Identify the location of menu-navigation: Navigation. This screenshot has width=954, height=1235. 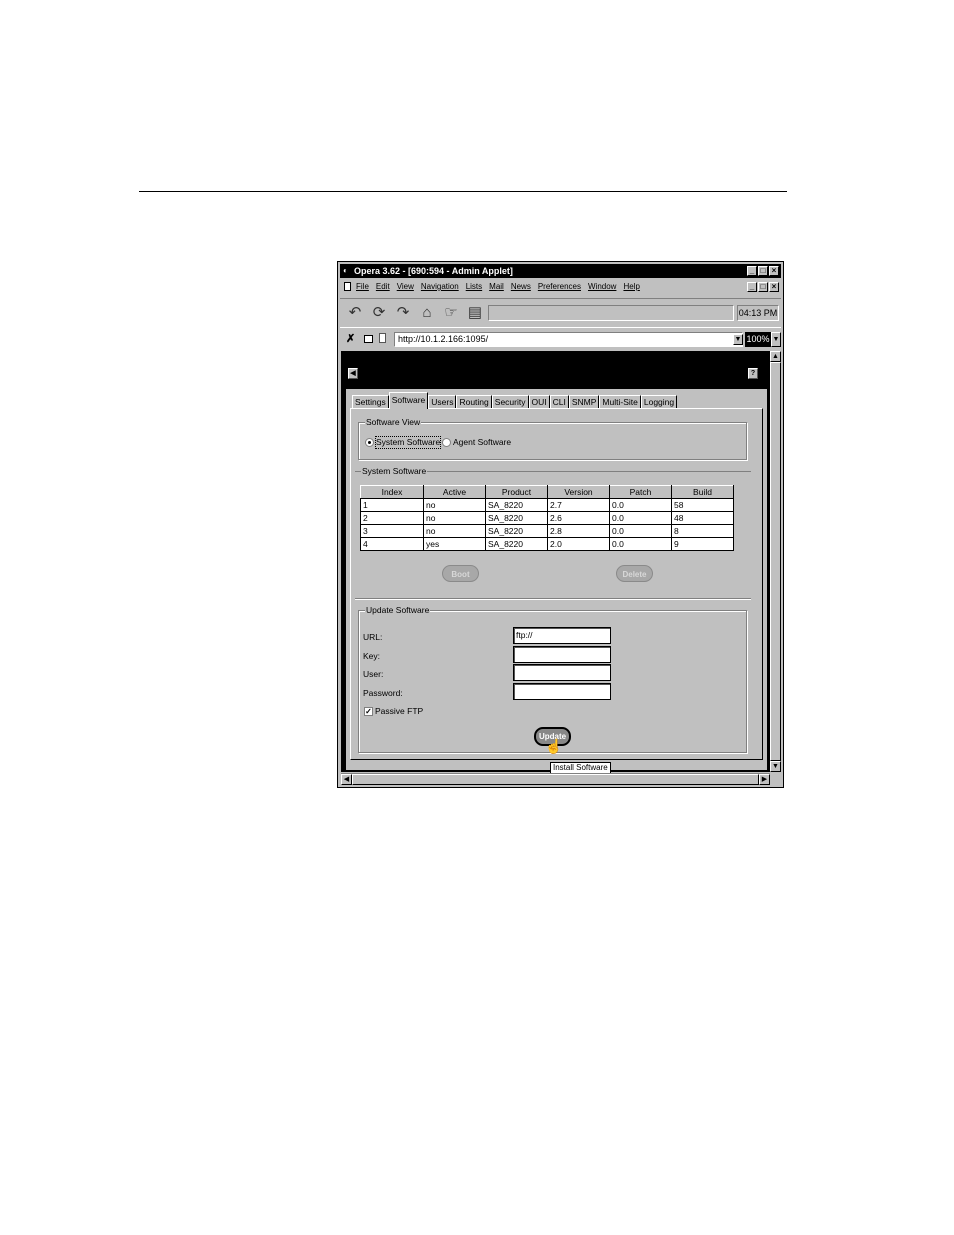
(440, 286).